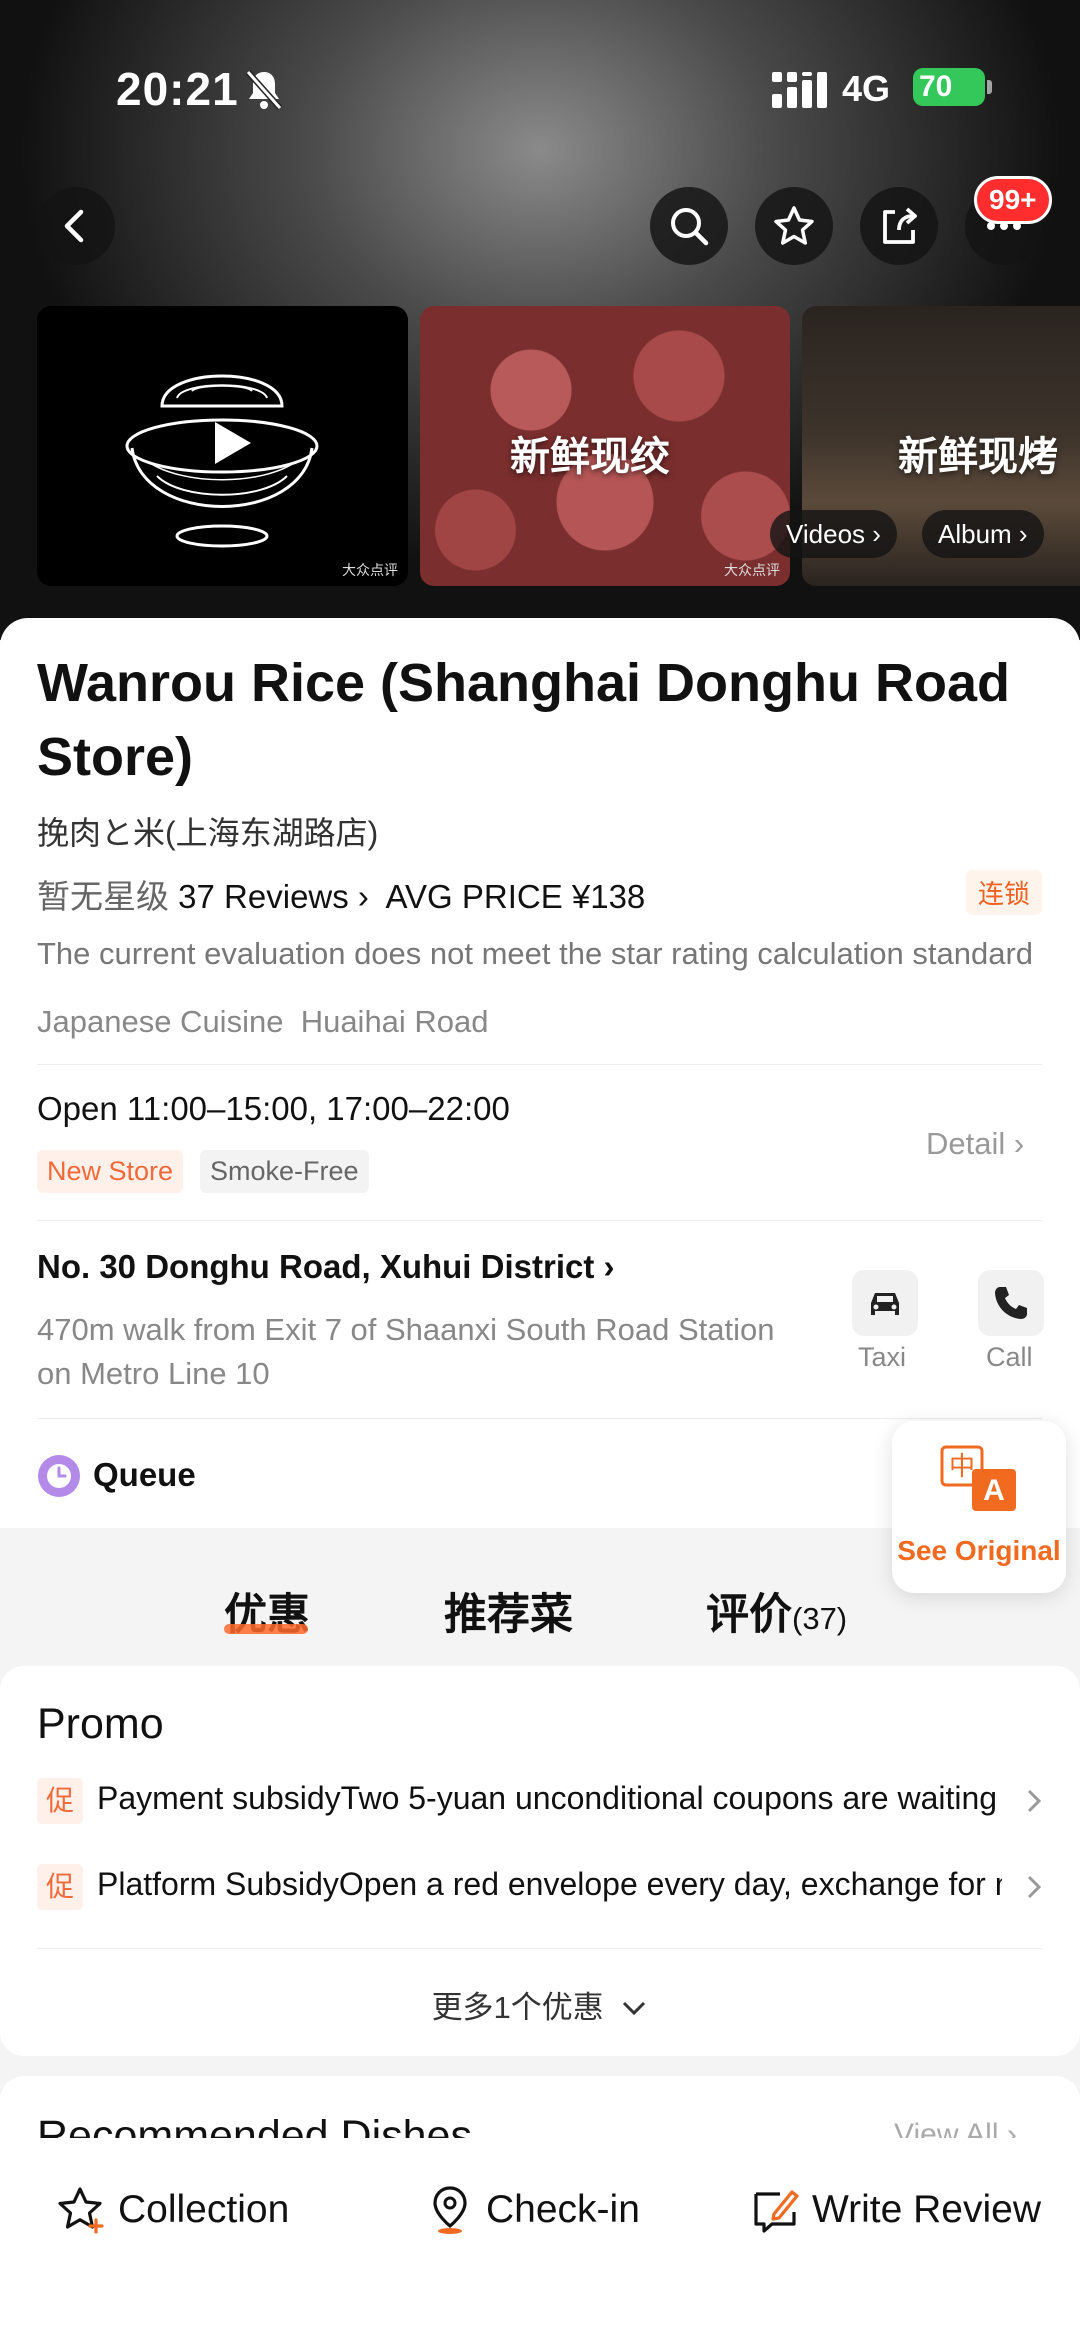 This screenshot has width=1080, height=2348. Describe the element at coordinates (266, 1629) in the screenshot. I see `active-tab-indicator` at that location.